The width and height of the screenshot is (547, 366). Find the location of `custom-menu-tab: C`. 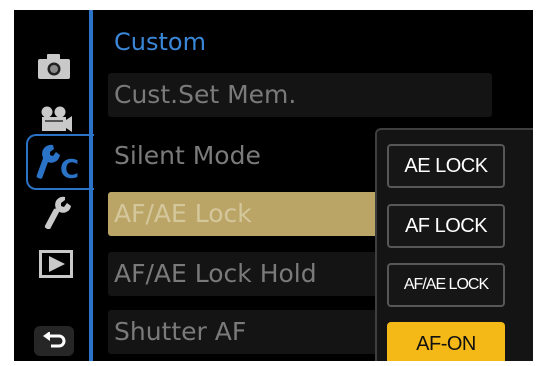

custom-menu-tab: C is located at coordinates (60, 162).